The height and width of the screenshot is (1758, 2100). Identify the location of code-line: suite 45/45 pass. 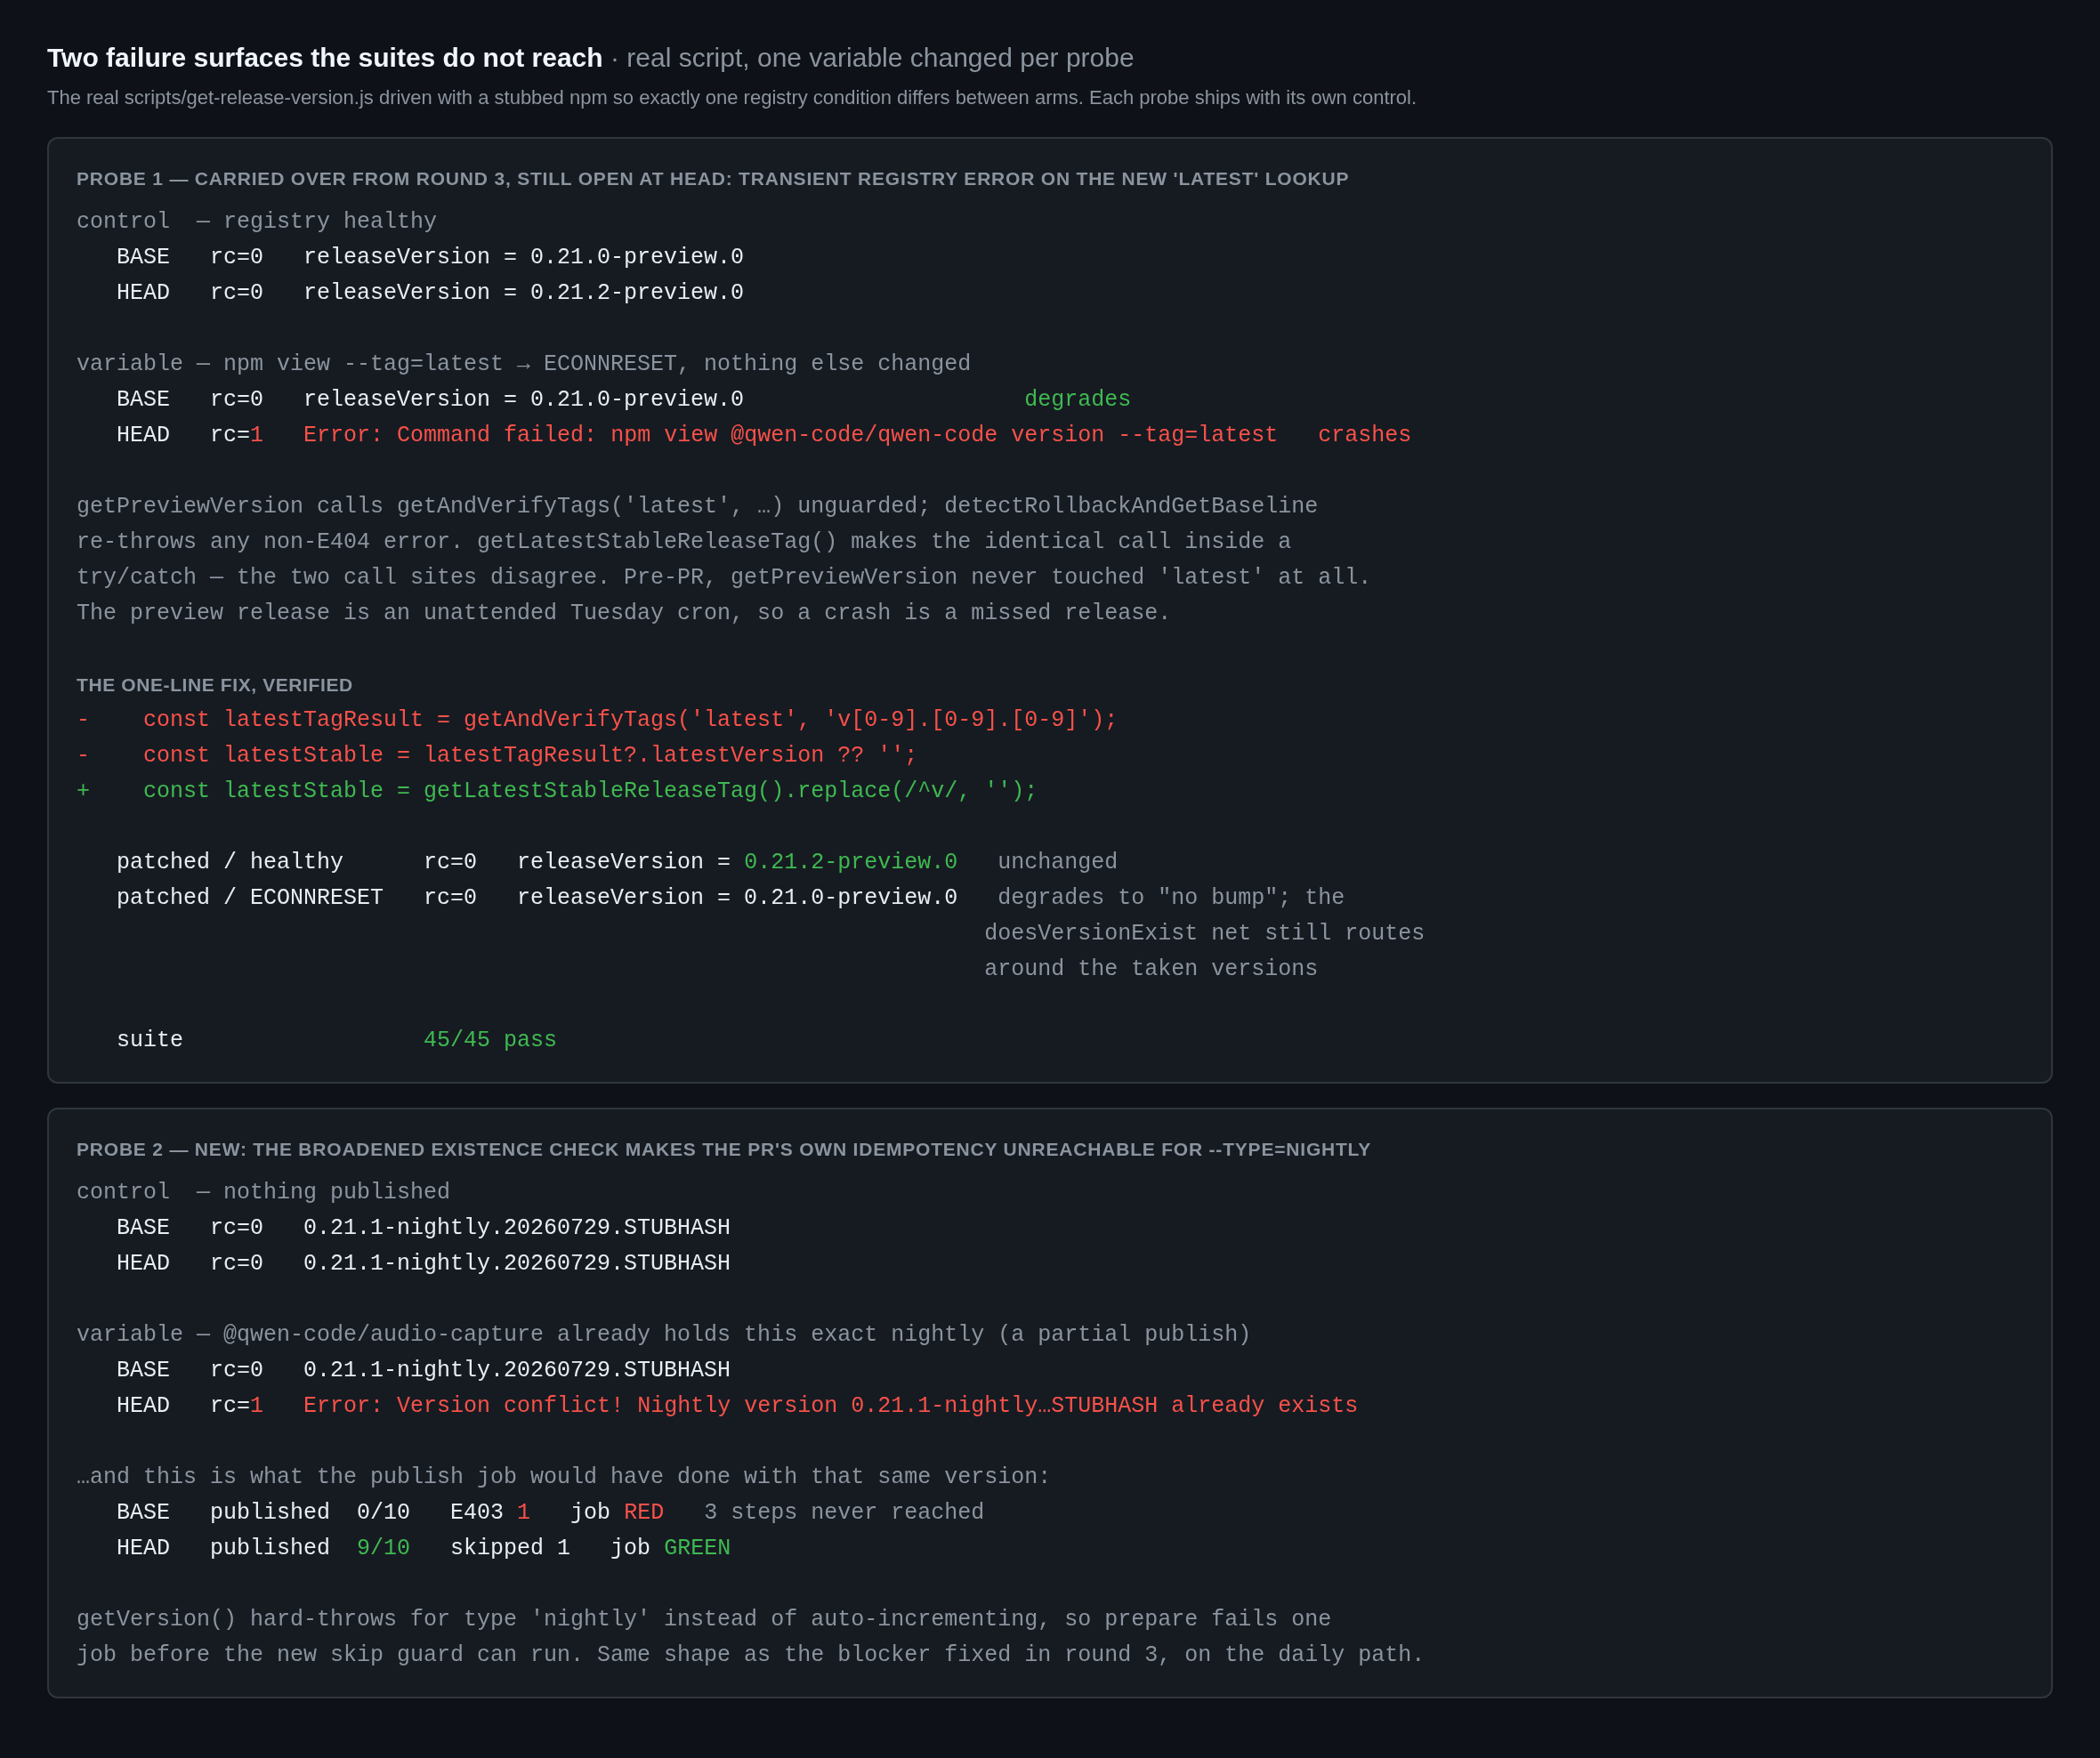
(337, 1041).